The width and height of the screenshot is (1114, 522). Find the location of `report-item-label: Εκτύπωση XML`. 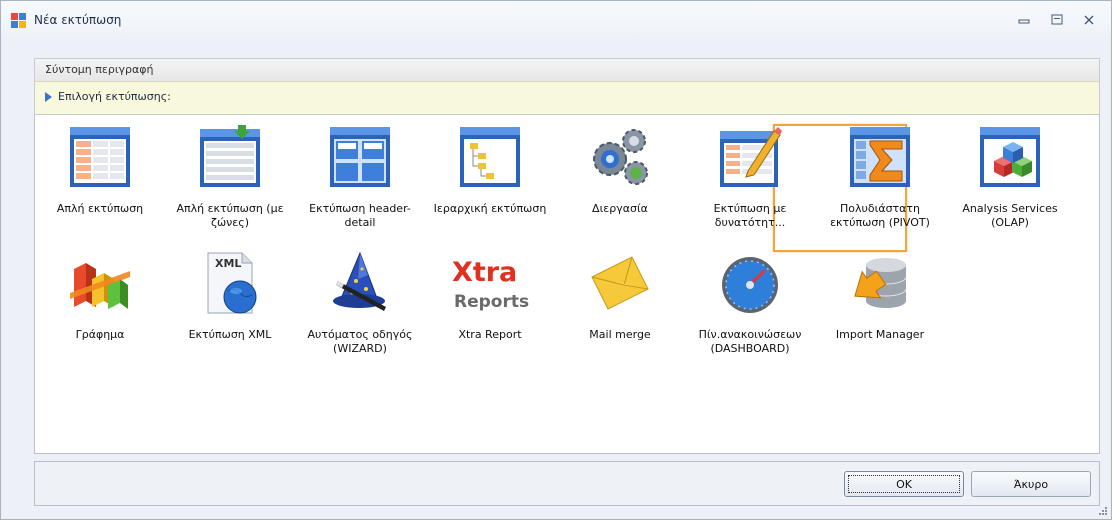

report-item-label: Εκτύπωση XML is located at coordinates (230, 334).